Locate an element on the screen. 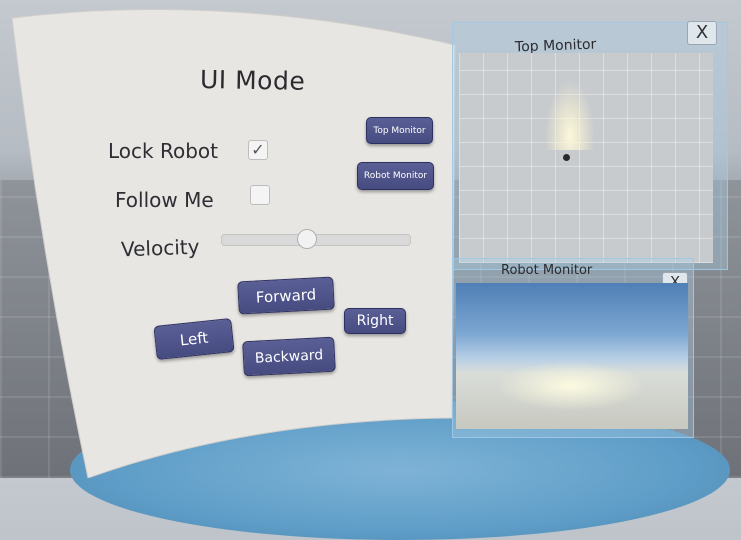  panel-title: UI Mode is located at coordinates (252, 80).